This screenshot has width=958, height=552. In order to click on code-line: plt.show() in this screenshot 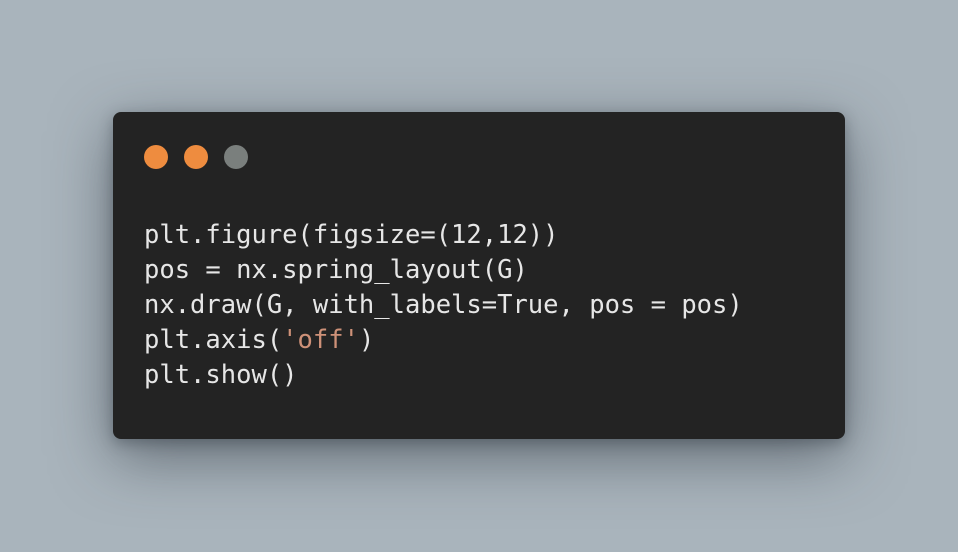, I will do `click(221, 375)`.